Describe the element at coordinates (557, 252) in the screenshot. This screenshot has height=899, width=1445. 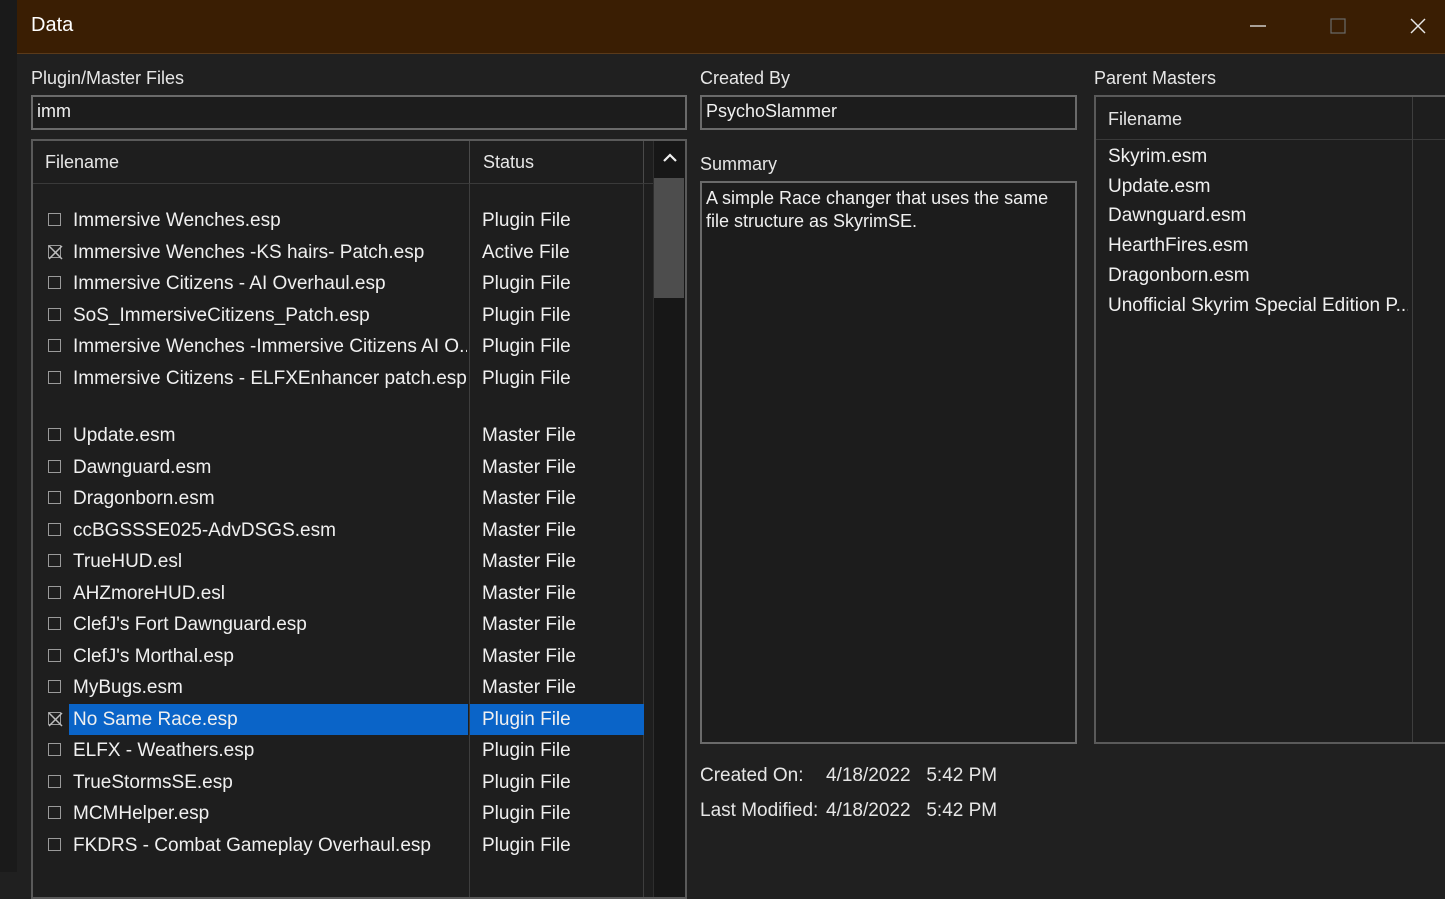
I see `status-cell: Active File` at that location.